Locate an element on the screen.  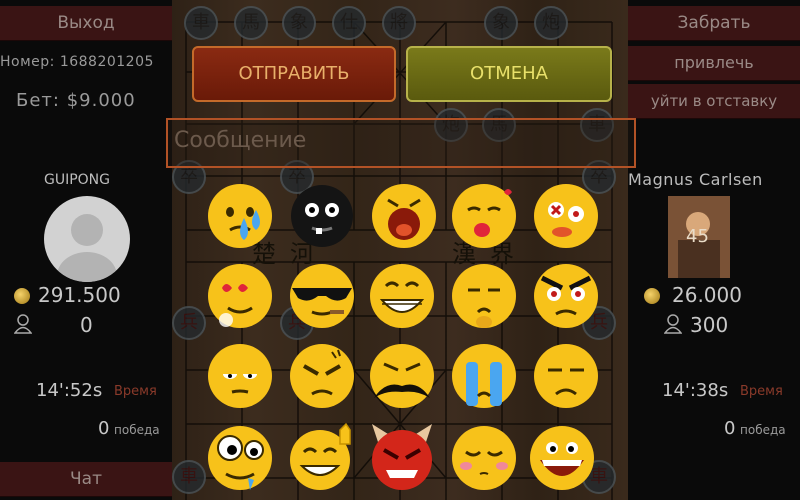
angry-eyes-face-icon is located at coordinates (566, 296).